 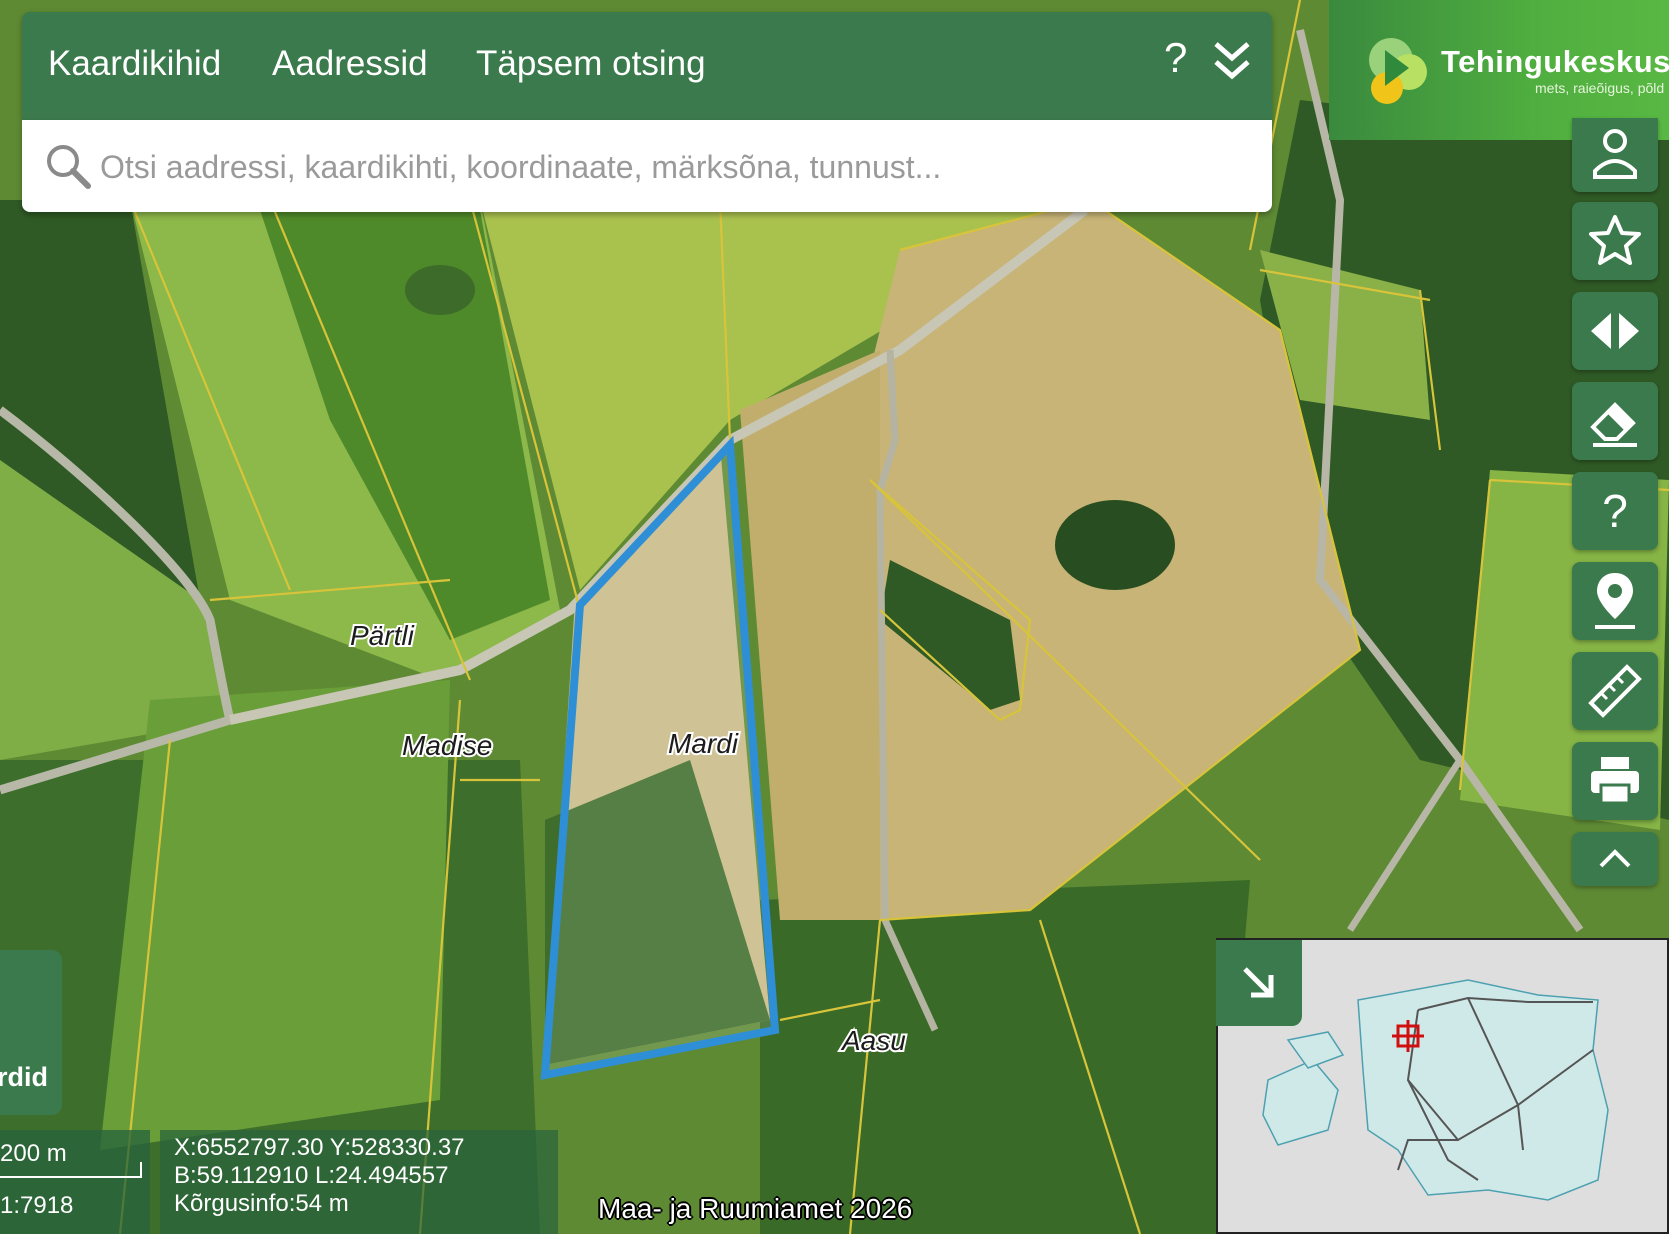 I want to click on coordinates-bl: B:59.112910 L:24.494557, so click(x=311, y=1175).